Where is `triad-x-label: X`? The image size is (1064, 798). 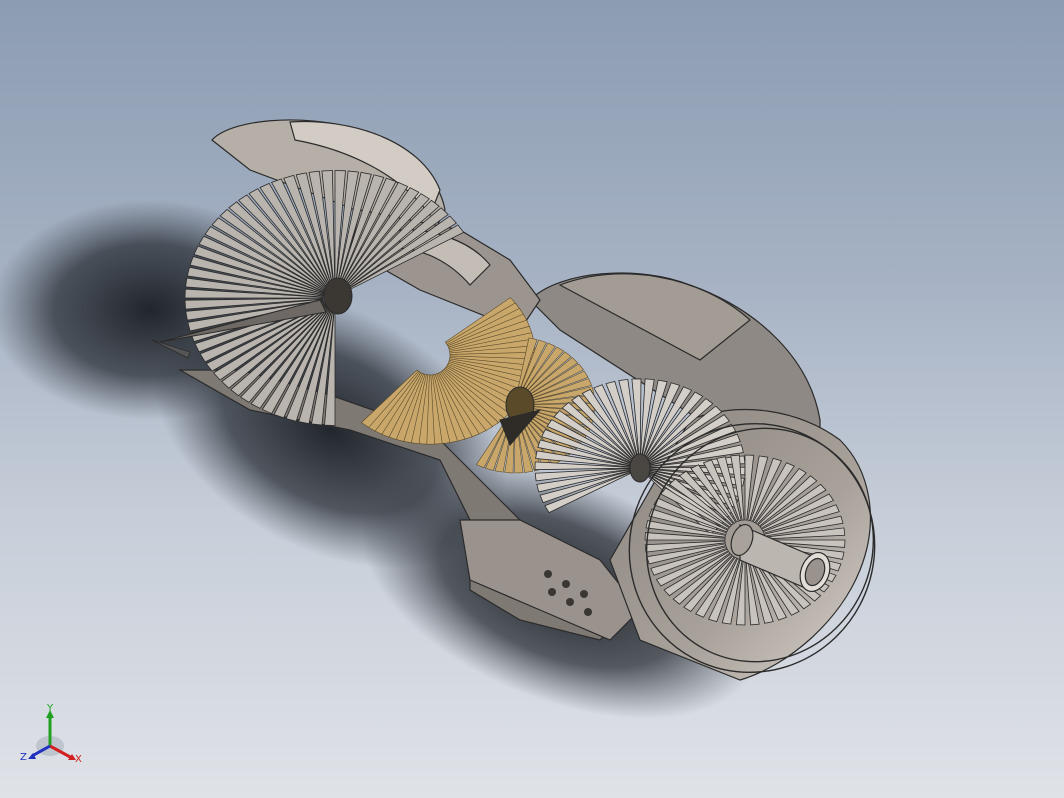
triad-x-label: X is located at coordinates (78, 759).